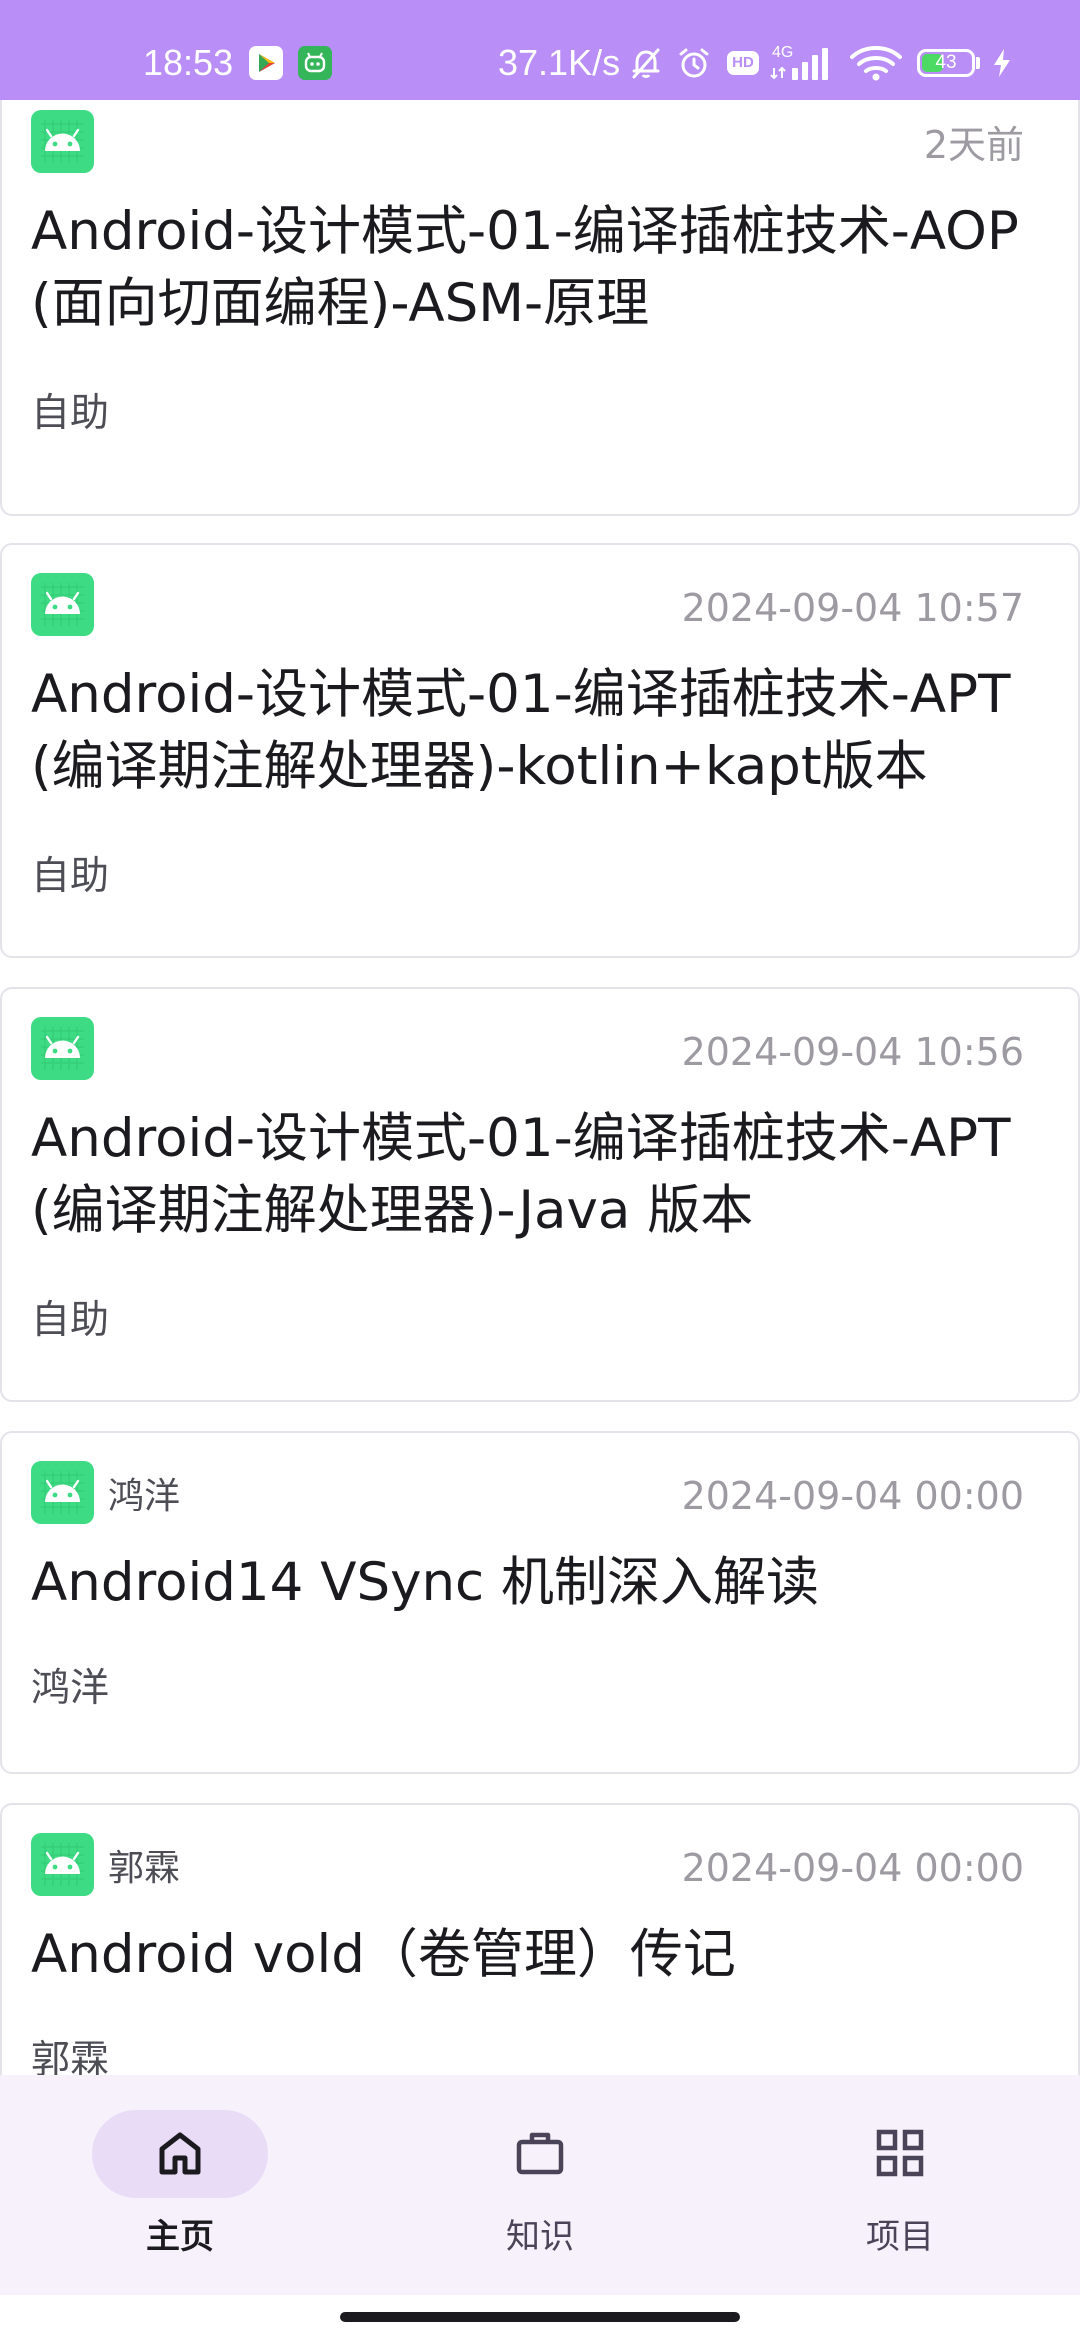 The image size is (1080, 2340). What do you see at coordinates (315, 63) in the screenshot?
I see `green-app-icon` at bounding box center [315, 63].